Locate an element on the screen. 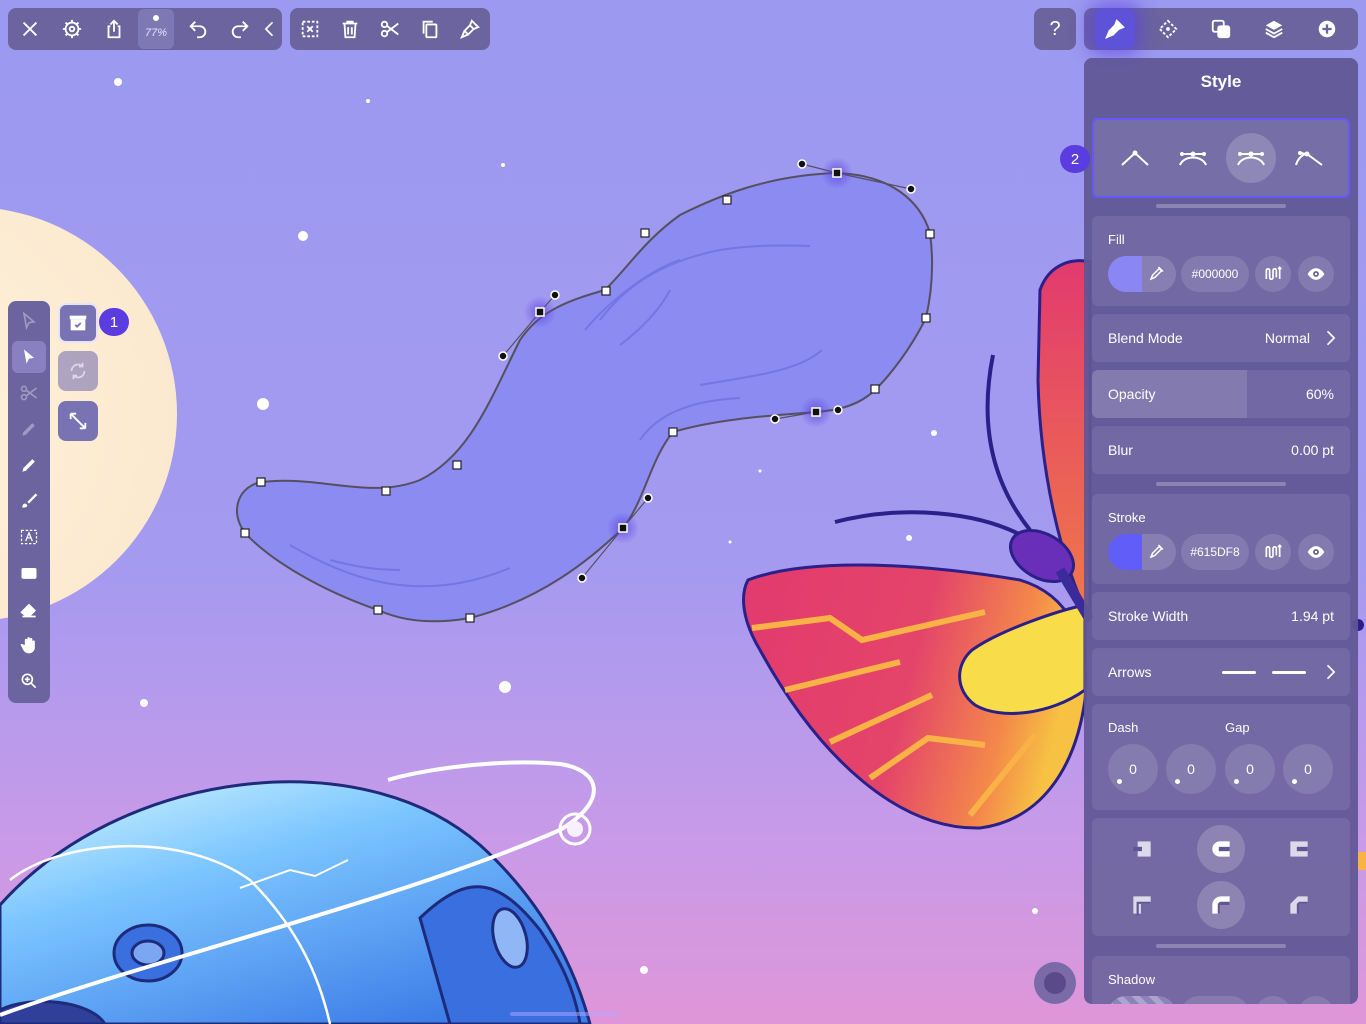 The height and width of the screenshot is (1024, 1366). zoom-label: 77% is located at coordinates (156, 33).